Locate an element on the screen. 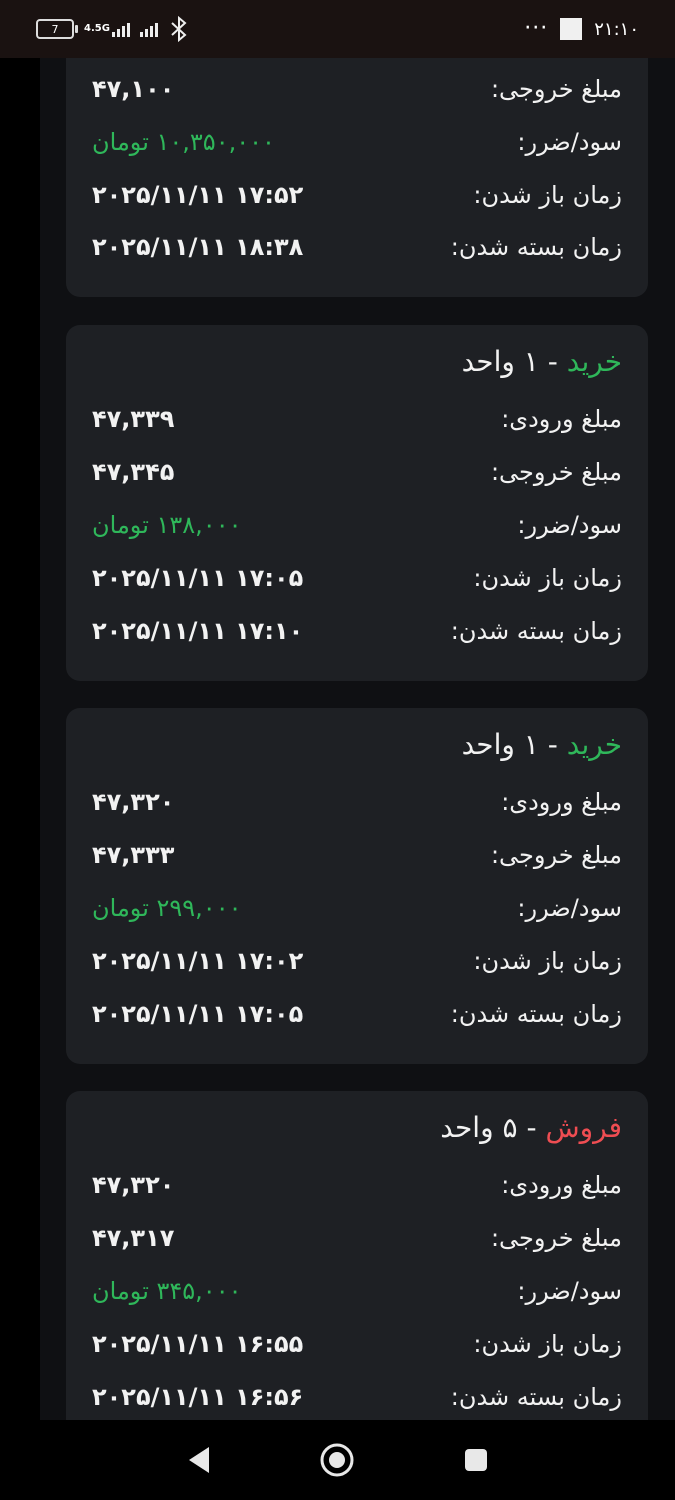  recents-button is located at coordinates (476, 1460).